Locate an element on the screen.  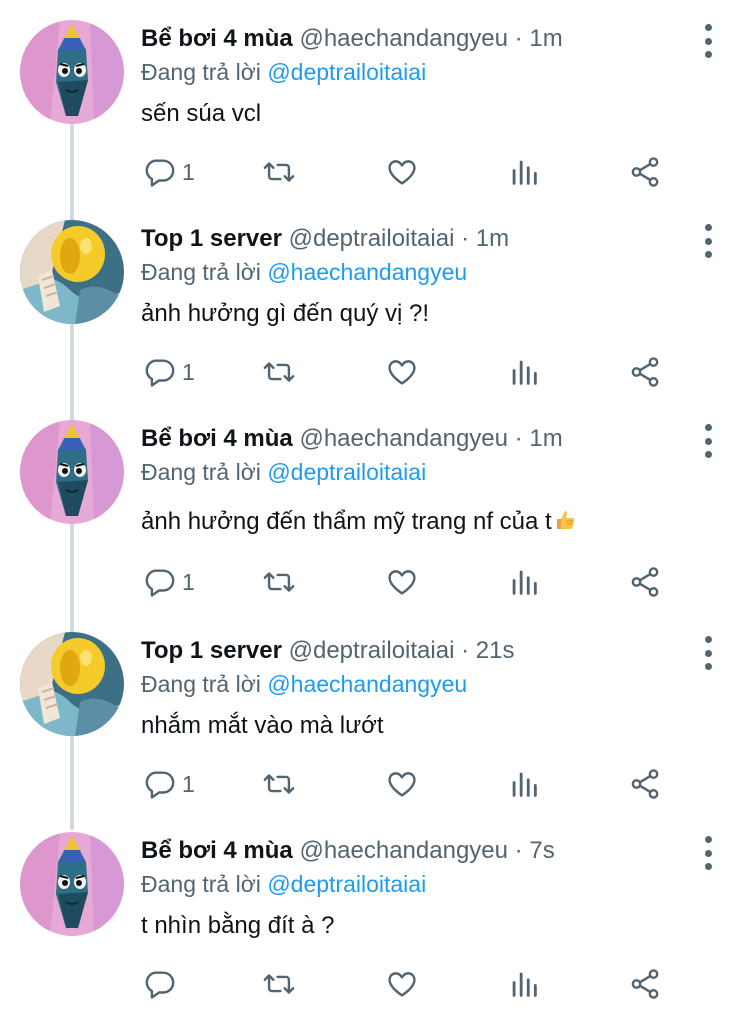
tweet-text: nhắm mắt vào mà lướt is located at coordinates (262, 725).